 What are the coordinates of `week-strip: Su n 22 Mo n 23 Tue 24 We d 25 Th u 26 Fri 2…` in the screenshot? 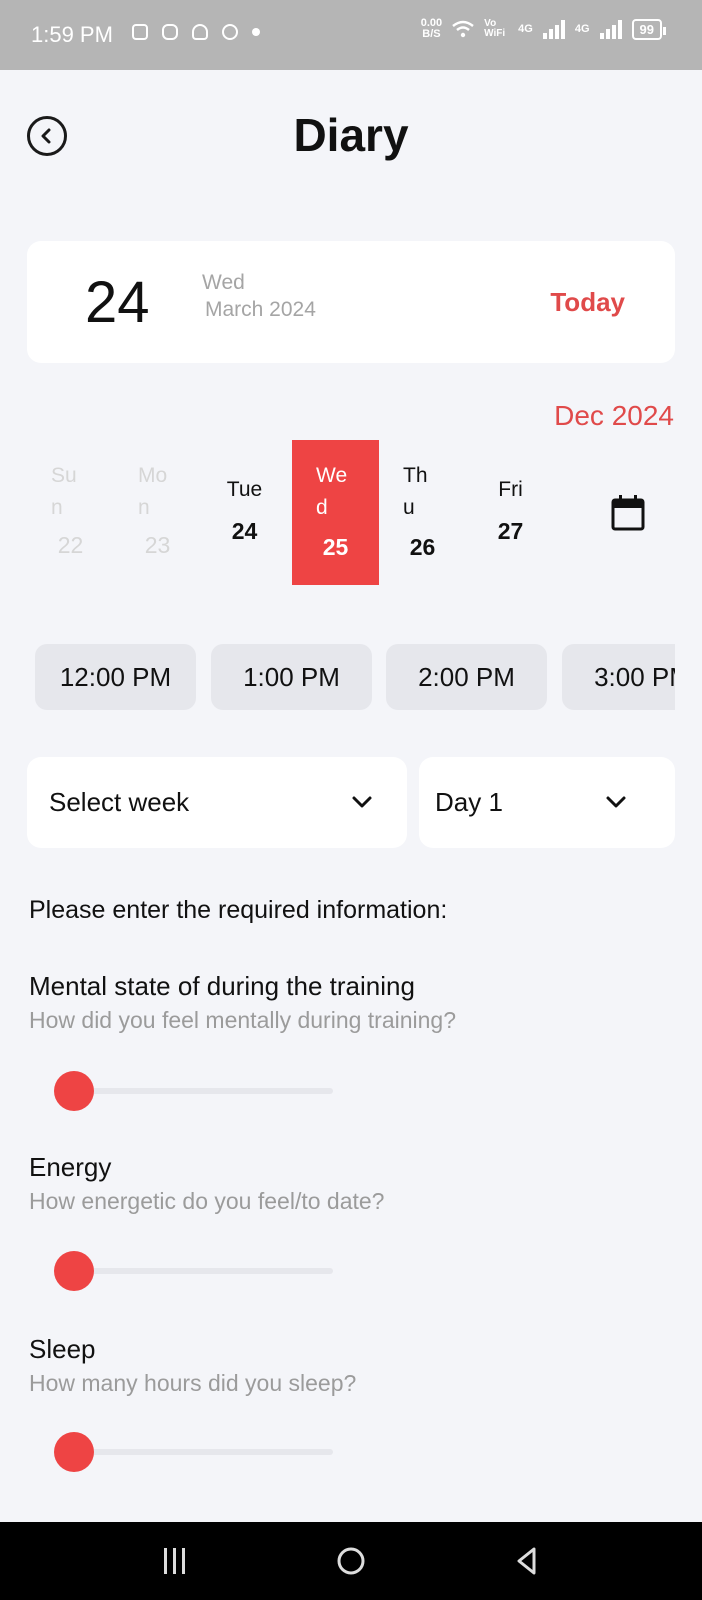 It's located at (357, 512).